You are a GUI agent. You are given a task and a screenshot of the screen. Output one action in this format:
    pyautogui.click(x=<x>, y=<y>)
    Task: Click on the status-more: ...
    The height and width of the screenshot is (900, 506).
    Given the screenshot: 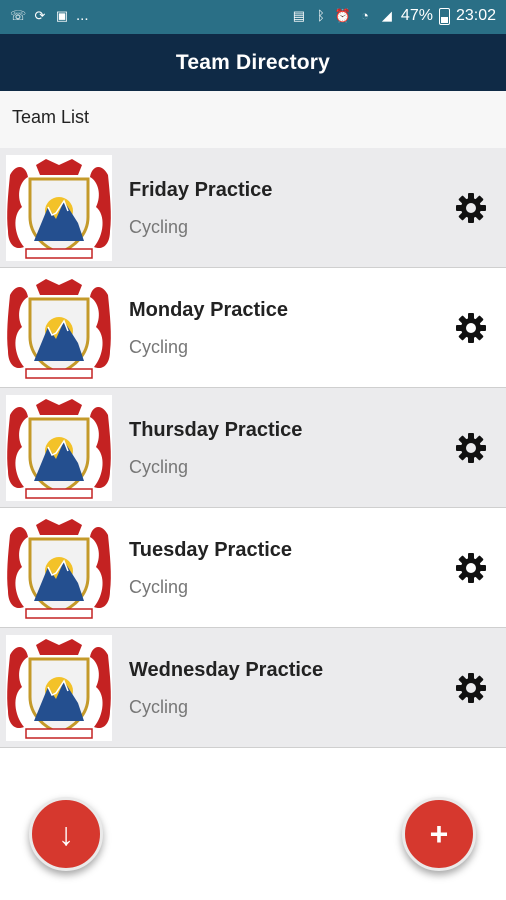 What is the action you would take?
    pyautogui.click(x=82, y=15)
    